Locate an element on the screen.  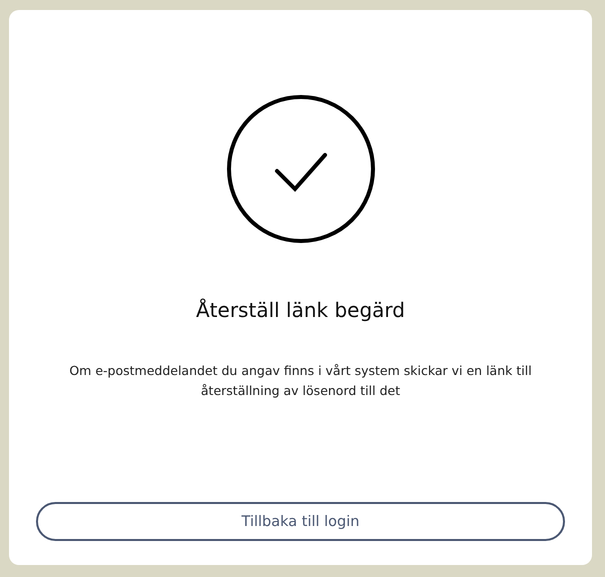
checkmark-circle-icon is located at coordinates (300, 169).